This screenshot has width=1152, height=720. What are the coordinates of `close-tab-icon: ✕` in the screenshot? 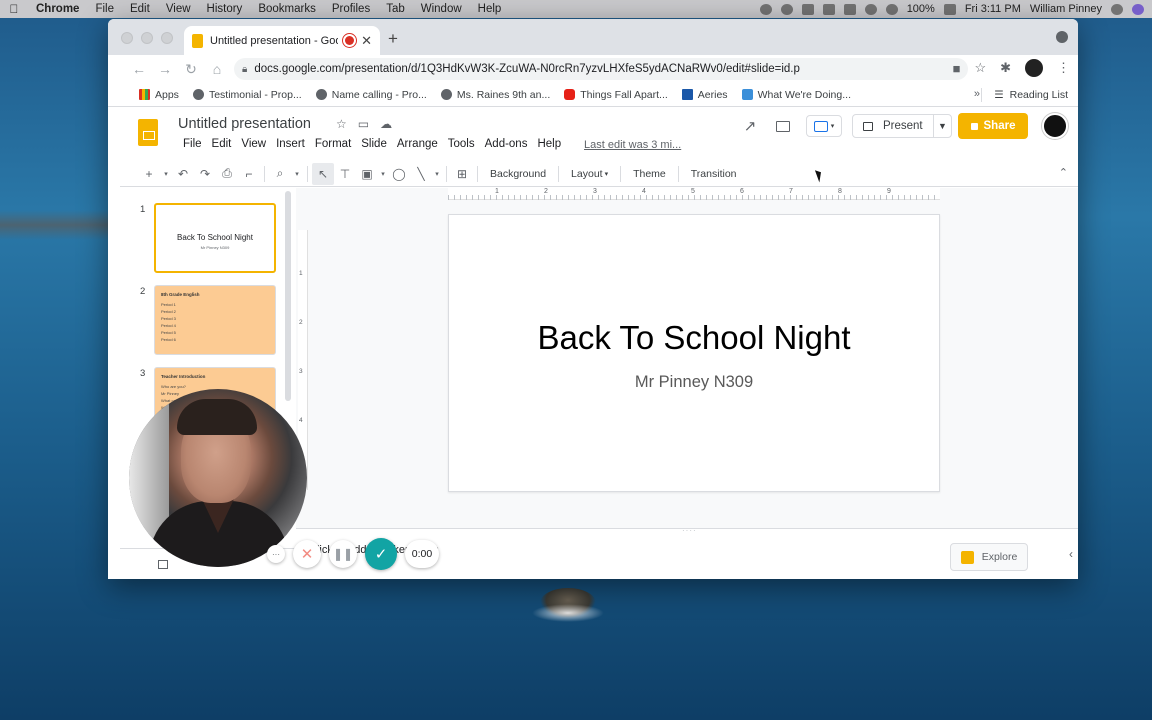 It's located at (366, 41).